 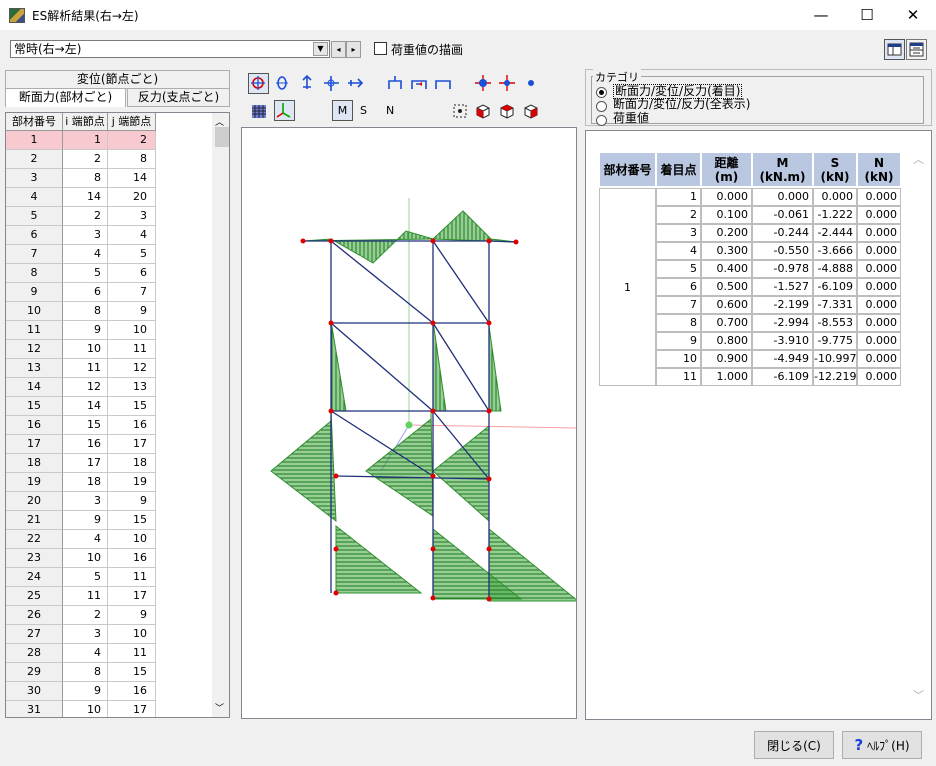 I want to click on next-case-button: ▸, so click(x=353, y=49).